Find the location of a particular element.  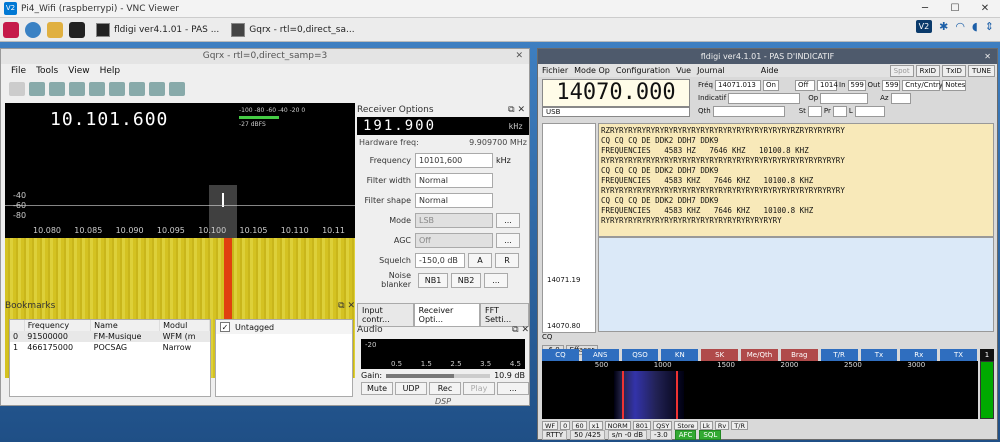

macro-qso: QSO is located at coordinates (640, 355).